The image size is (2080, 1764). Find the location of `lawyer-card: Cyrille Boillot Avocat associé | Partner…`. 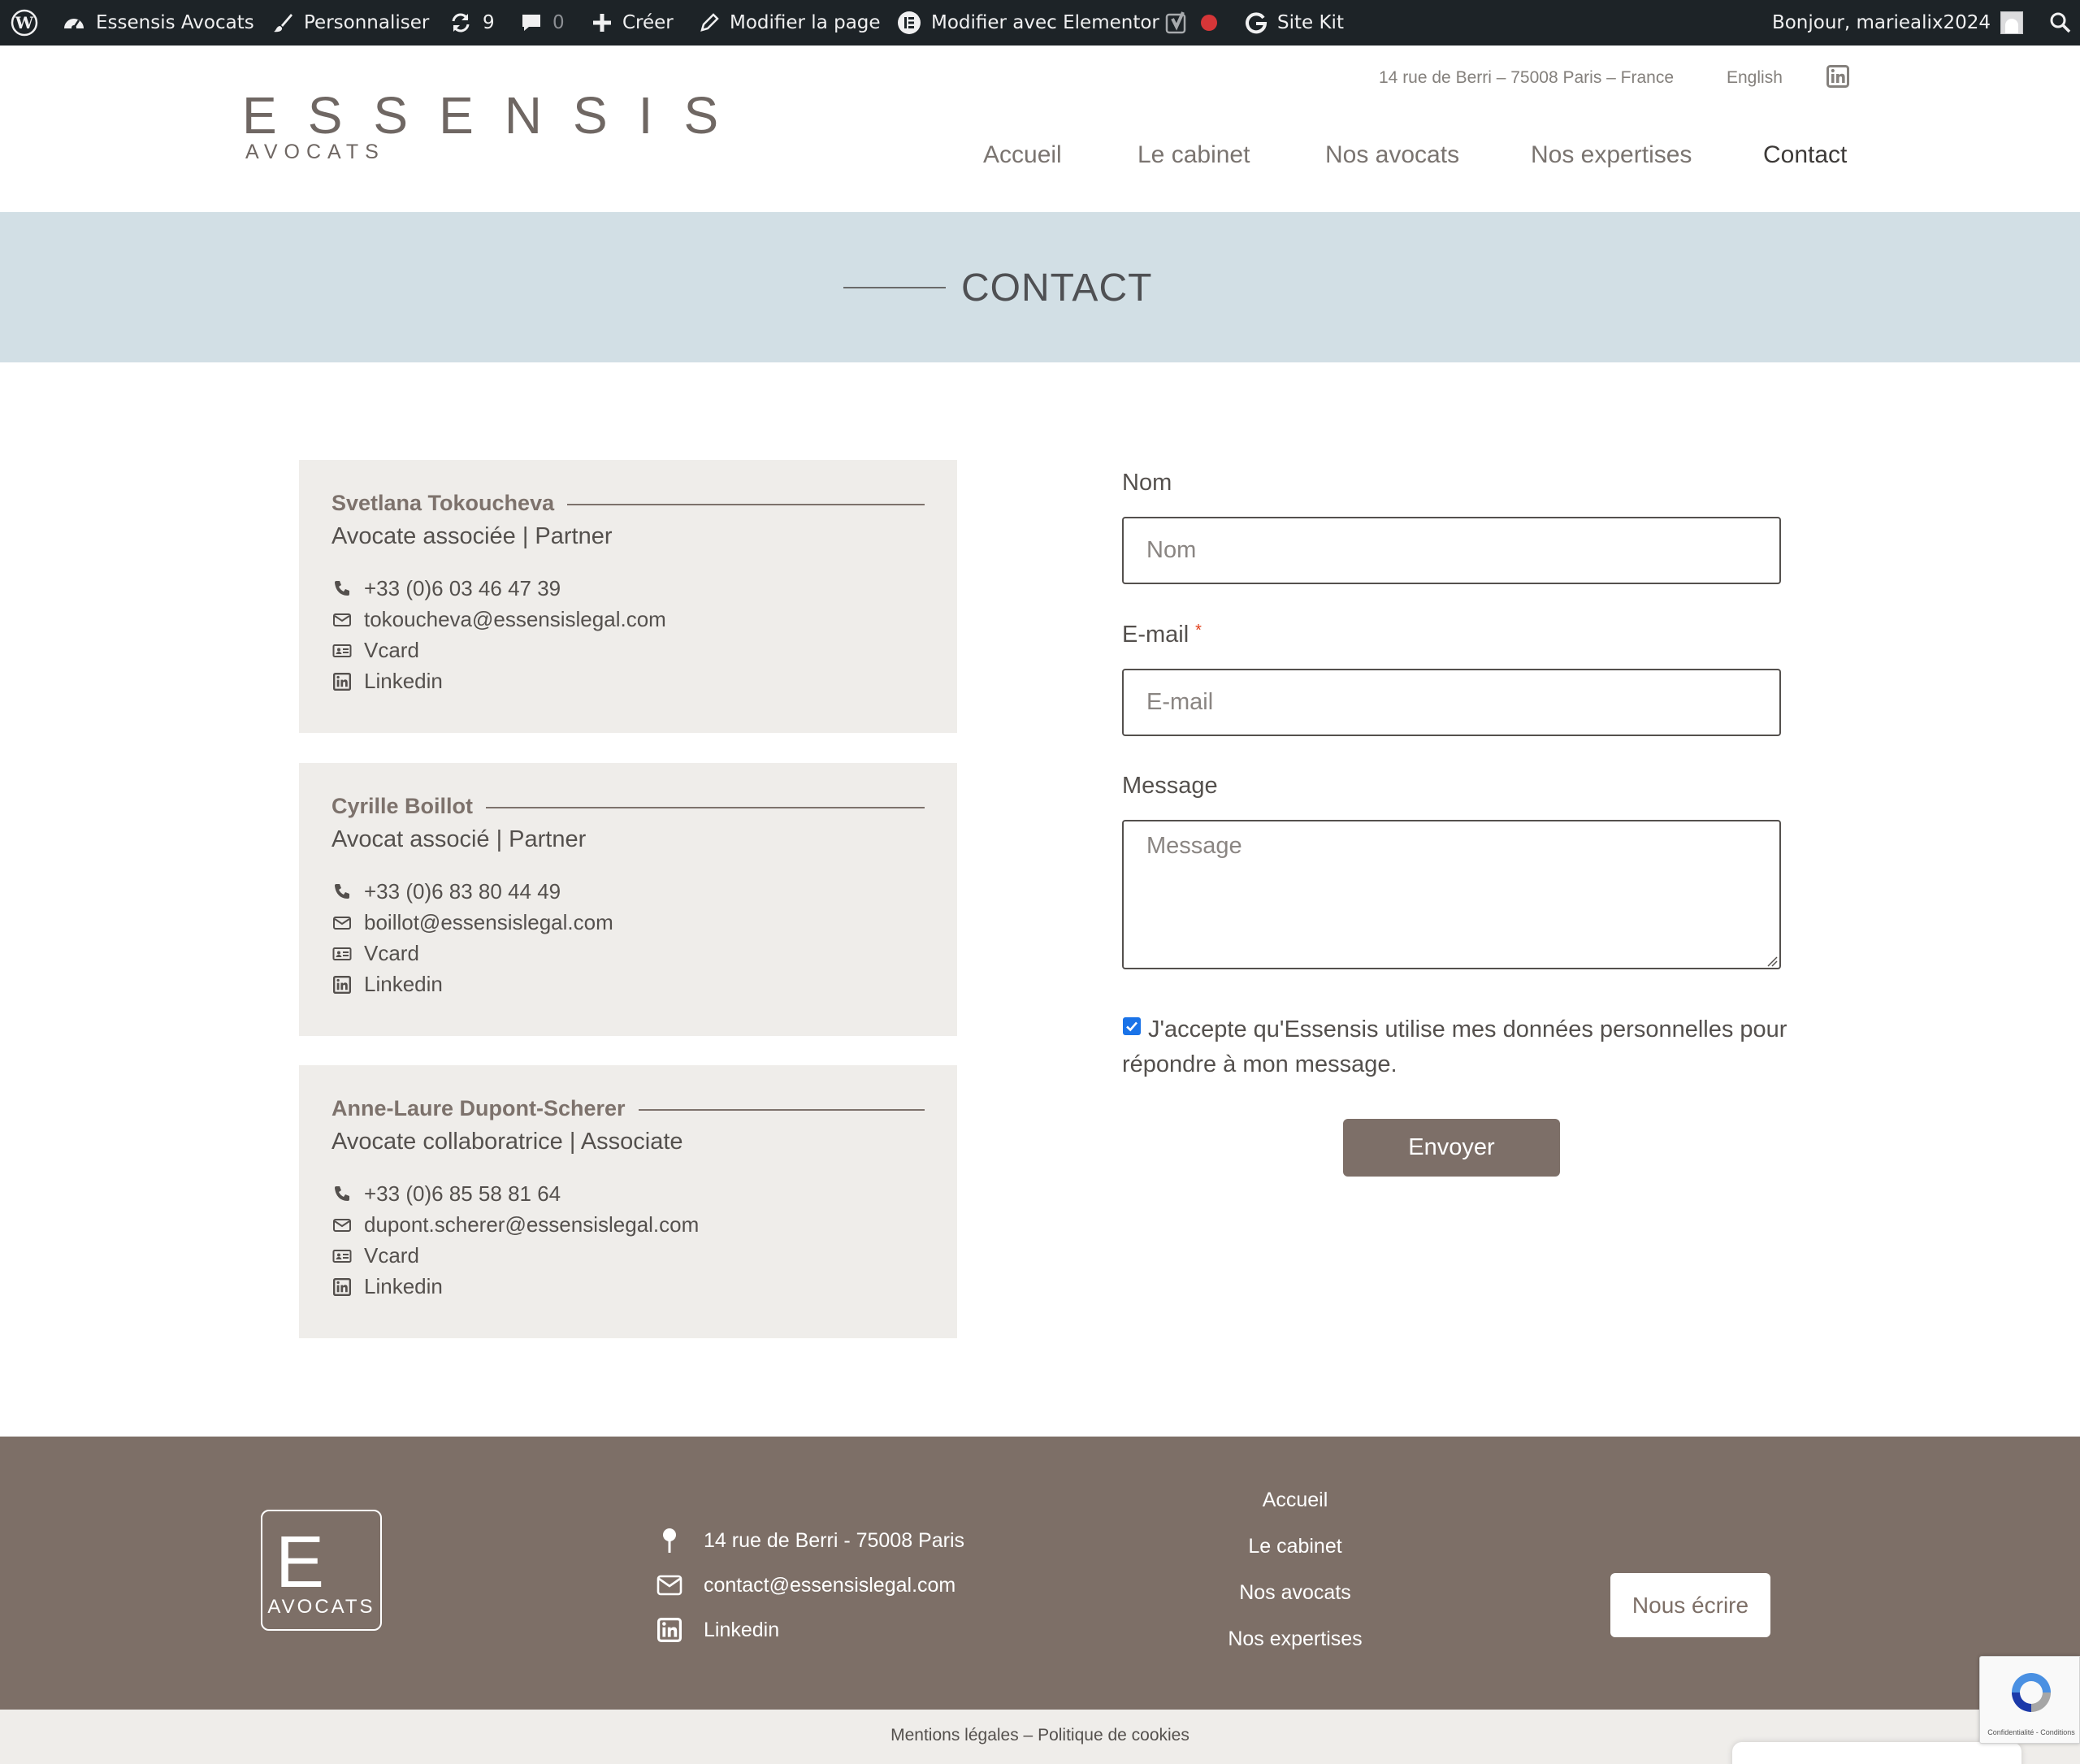

lawyer-card: Cyrille Boillot Avocat associé | Partner… is located at coordinates (628, 899).